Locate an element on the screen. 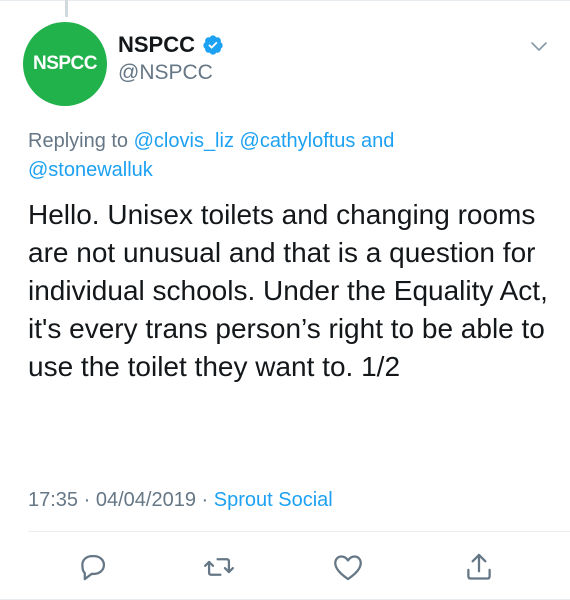 Image resolution: width=570 pixels, height=600 pixels. replying-prefix: Replying to is located at coordinates (78, 141).